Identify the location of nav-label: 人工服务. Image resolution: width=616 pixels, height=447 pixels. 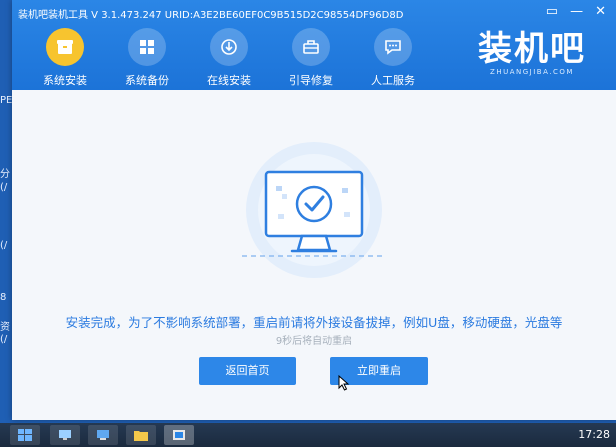
(393, 80).